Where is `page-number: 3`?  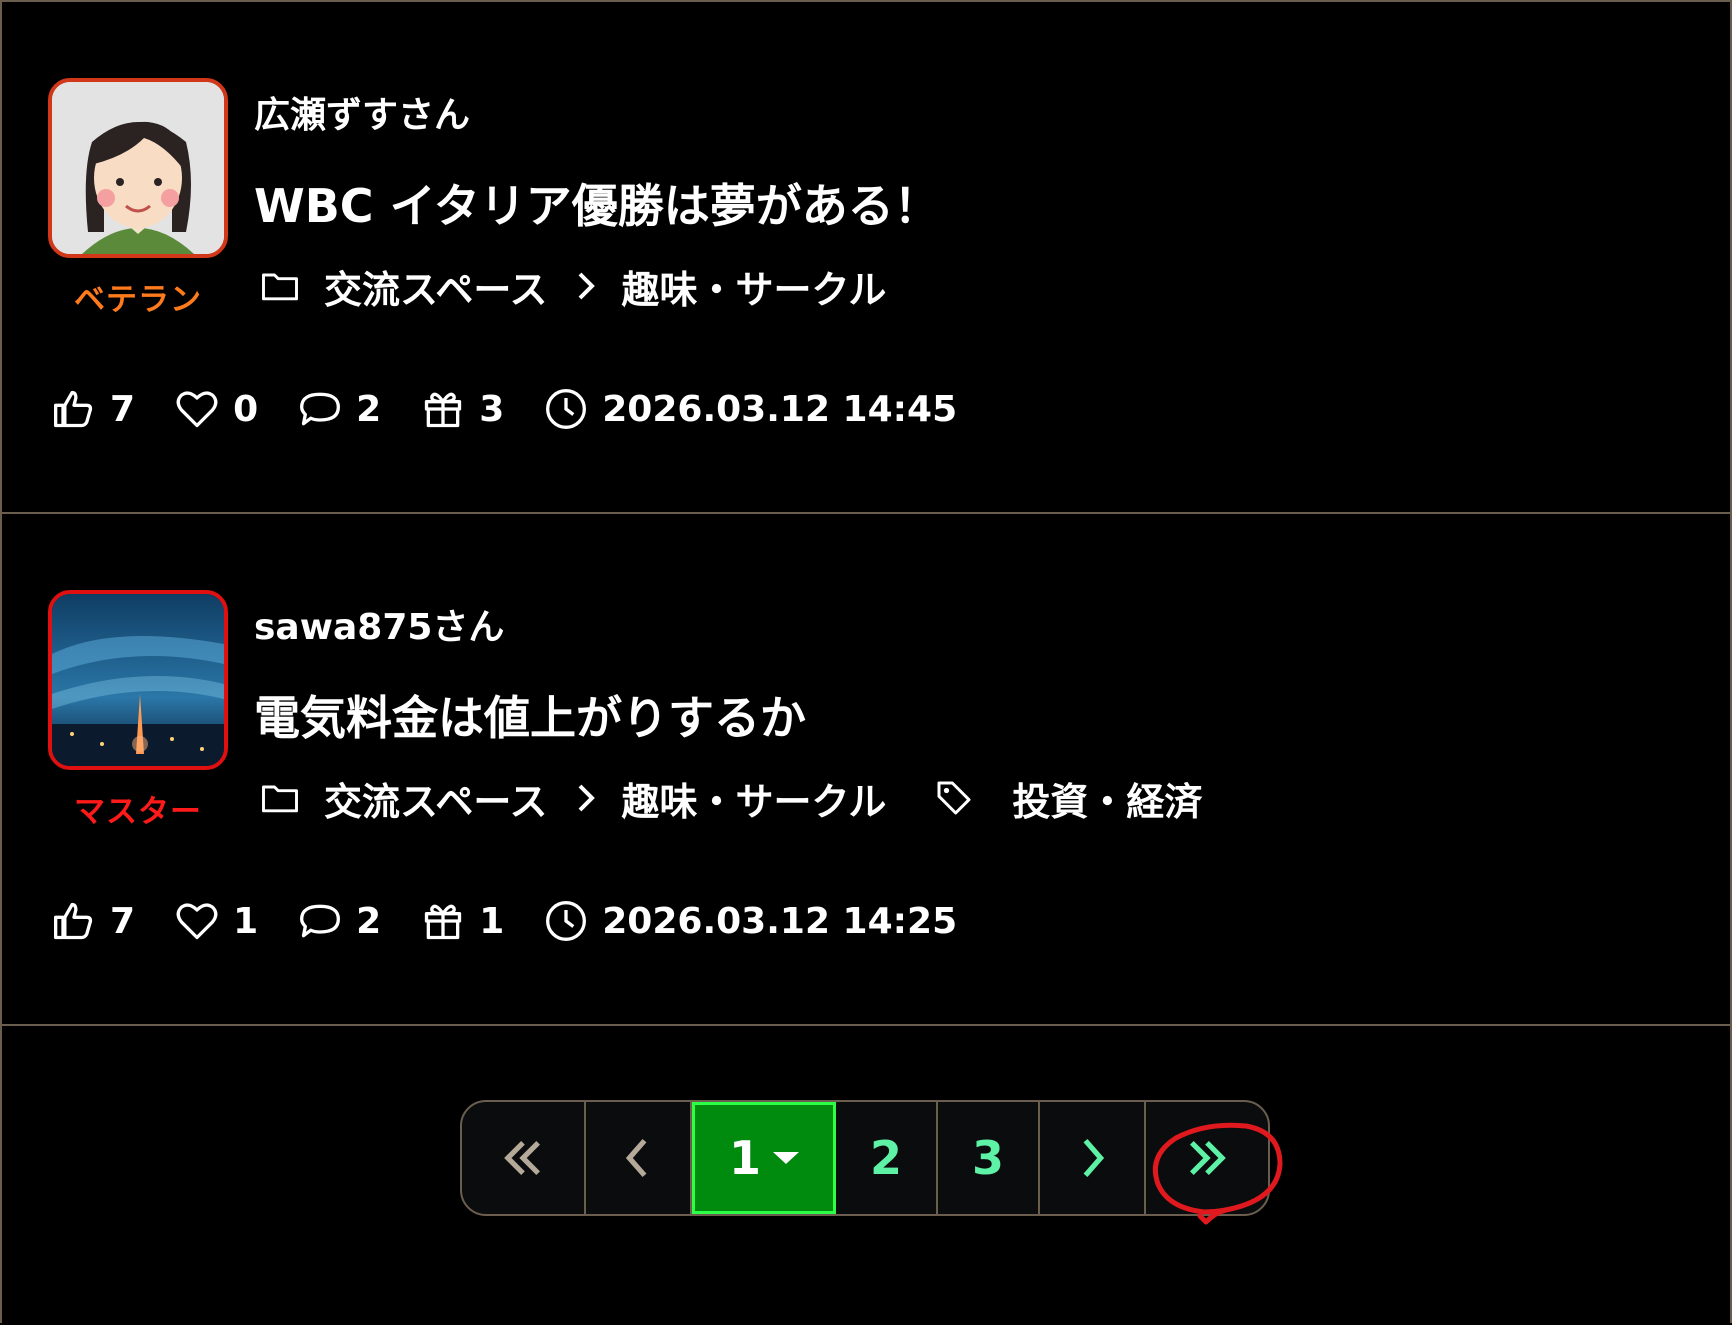
page-number: 3 is located at coordinates (987, 1158).